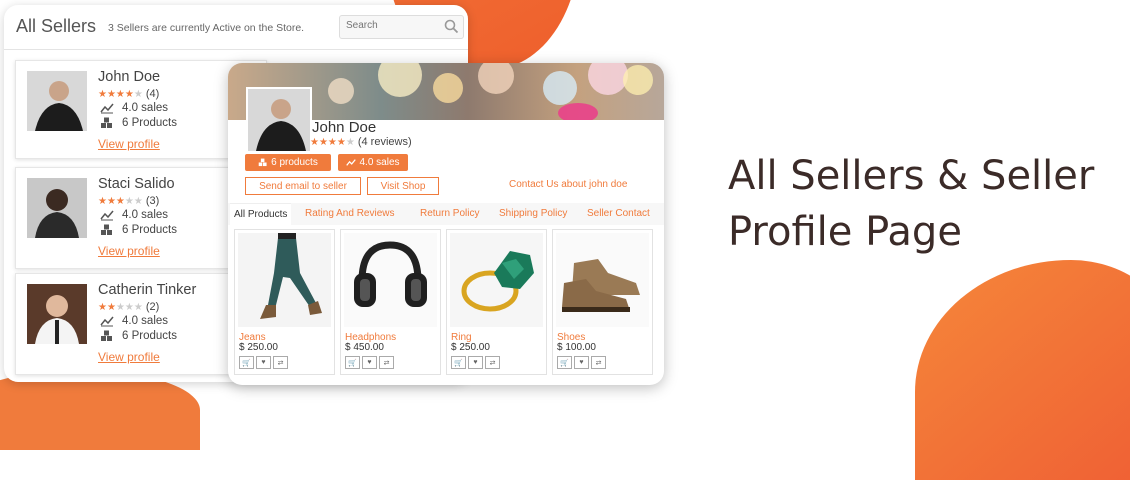 The image size is (1130, 480). I want to click on product-image-shoes, so click(602, 280).